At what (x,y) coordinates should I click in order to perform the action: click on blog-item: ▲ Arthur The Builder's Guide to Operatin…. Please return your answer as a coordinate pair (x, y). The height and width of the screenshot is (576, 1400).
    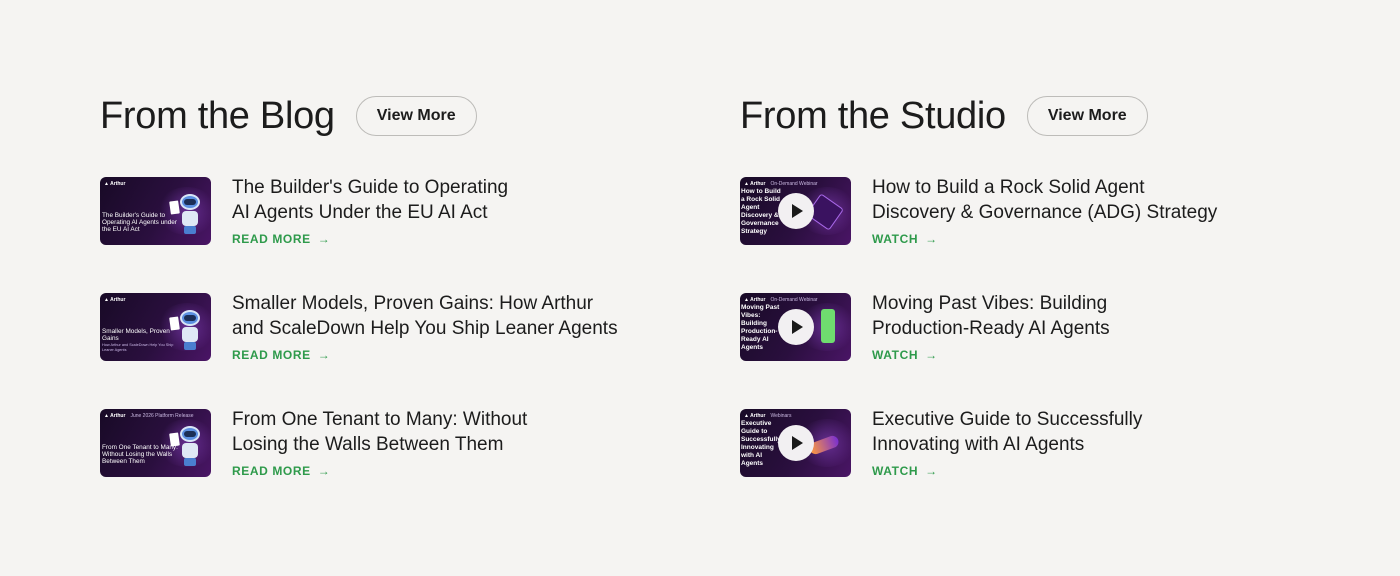
    Looking at the image, I should click on (360, 211).